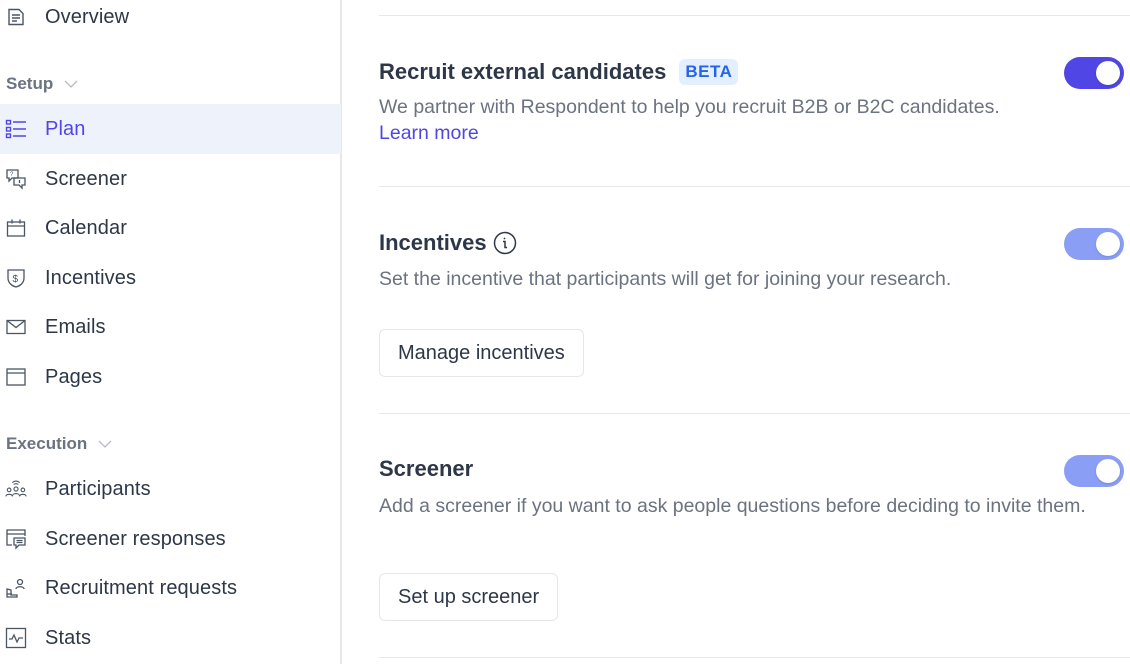 This screenshot has height=664, width=1130. Describe the element at coordinates (170, 278) in the screenshot. I see `sidebar-item-incentives: $ Incentives` at that location.